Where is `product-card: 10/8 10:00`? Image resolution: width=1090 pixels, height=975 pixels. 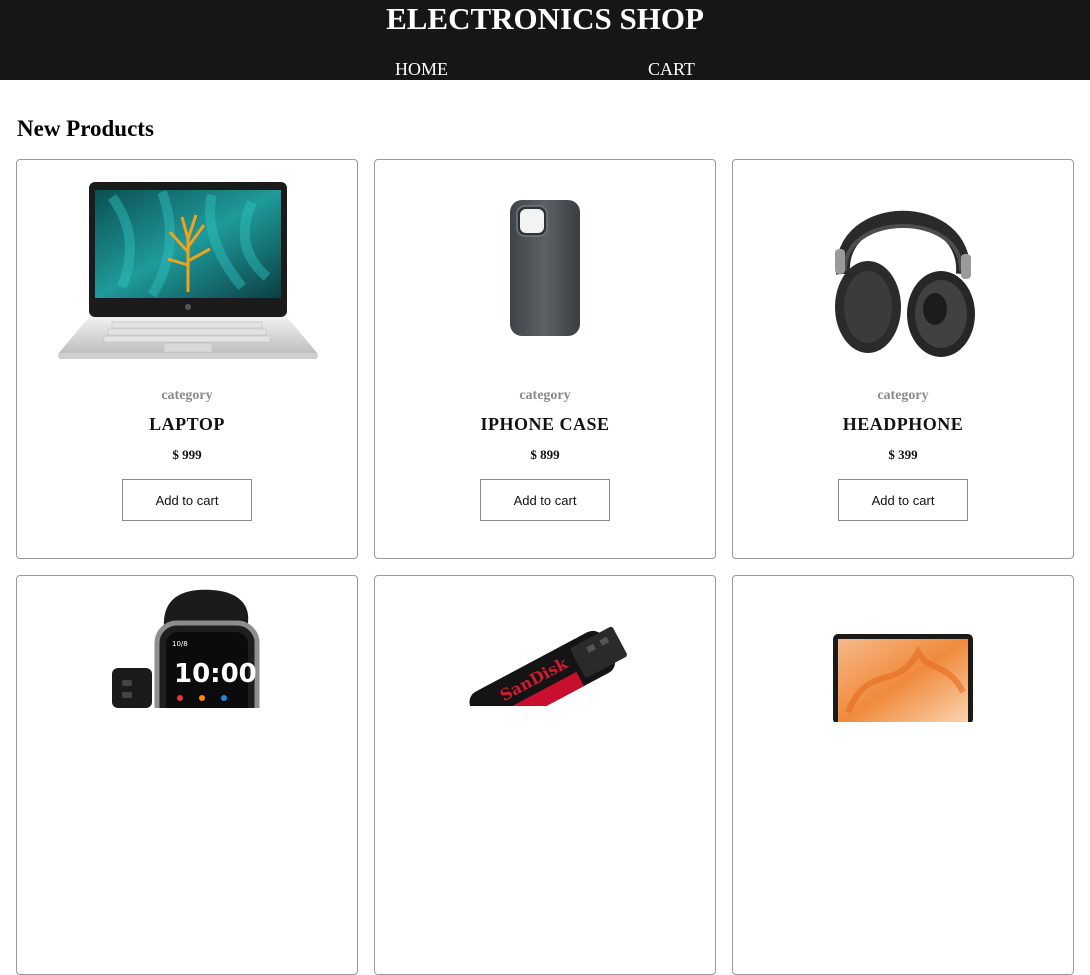
product-card: 10/8 10:00 is located at coordinates (187, 775).